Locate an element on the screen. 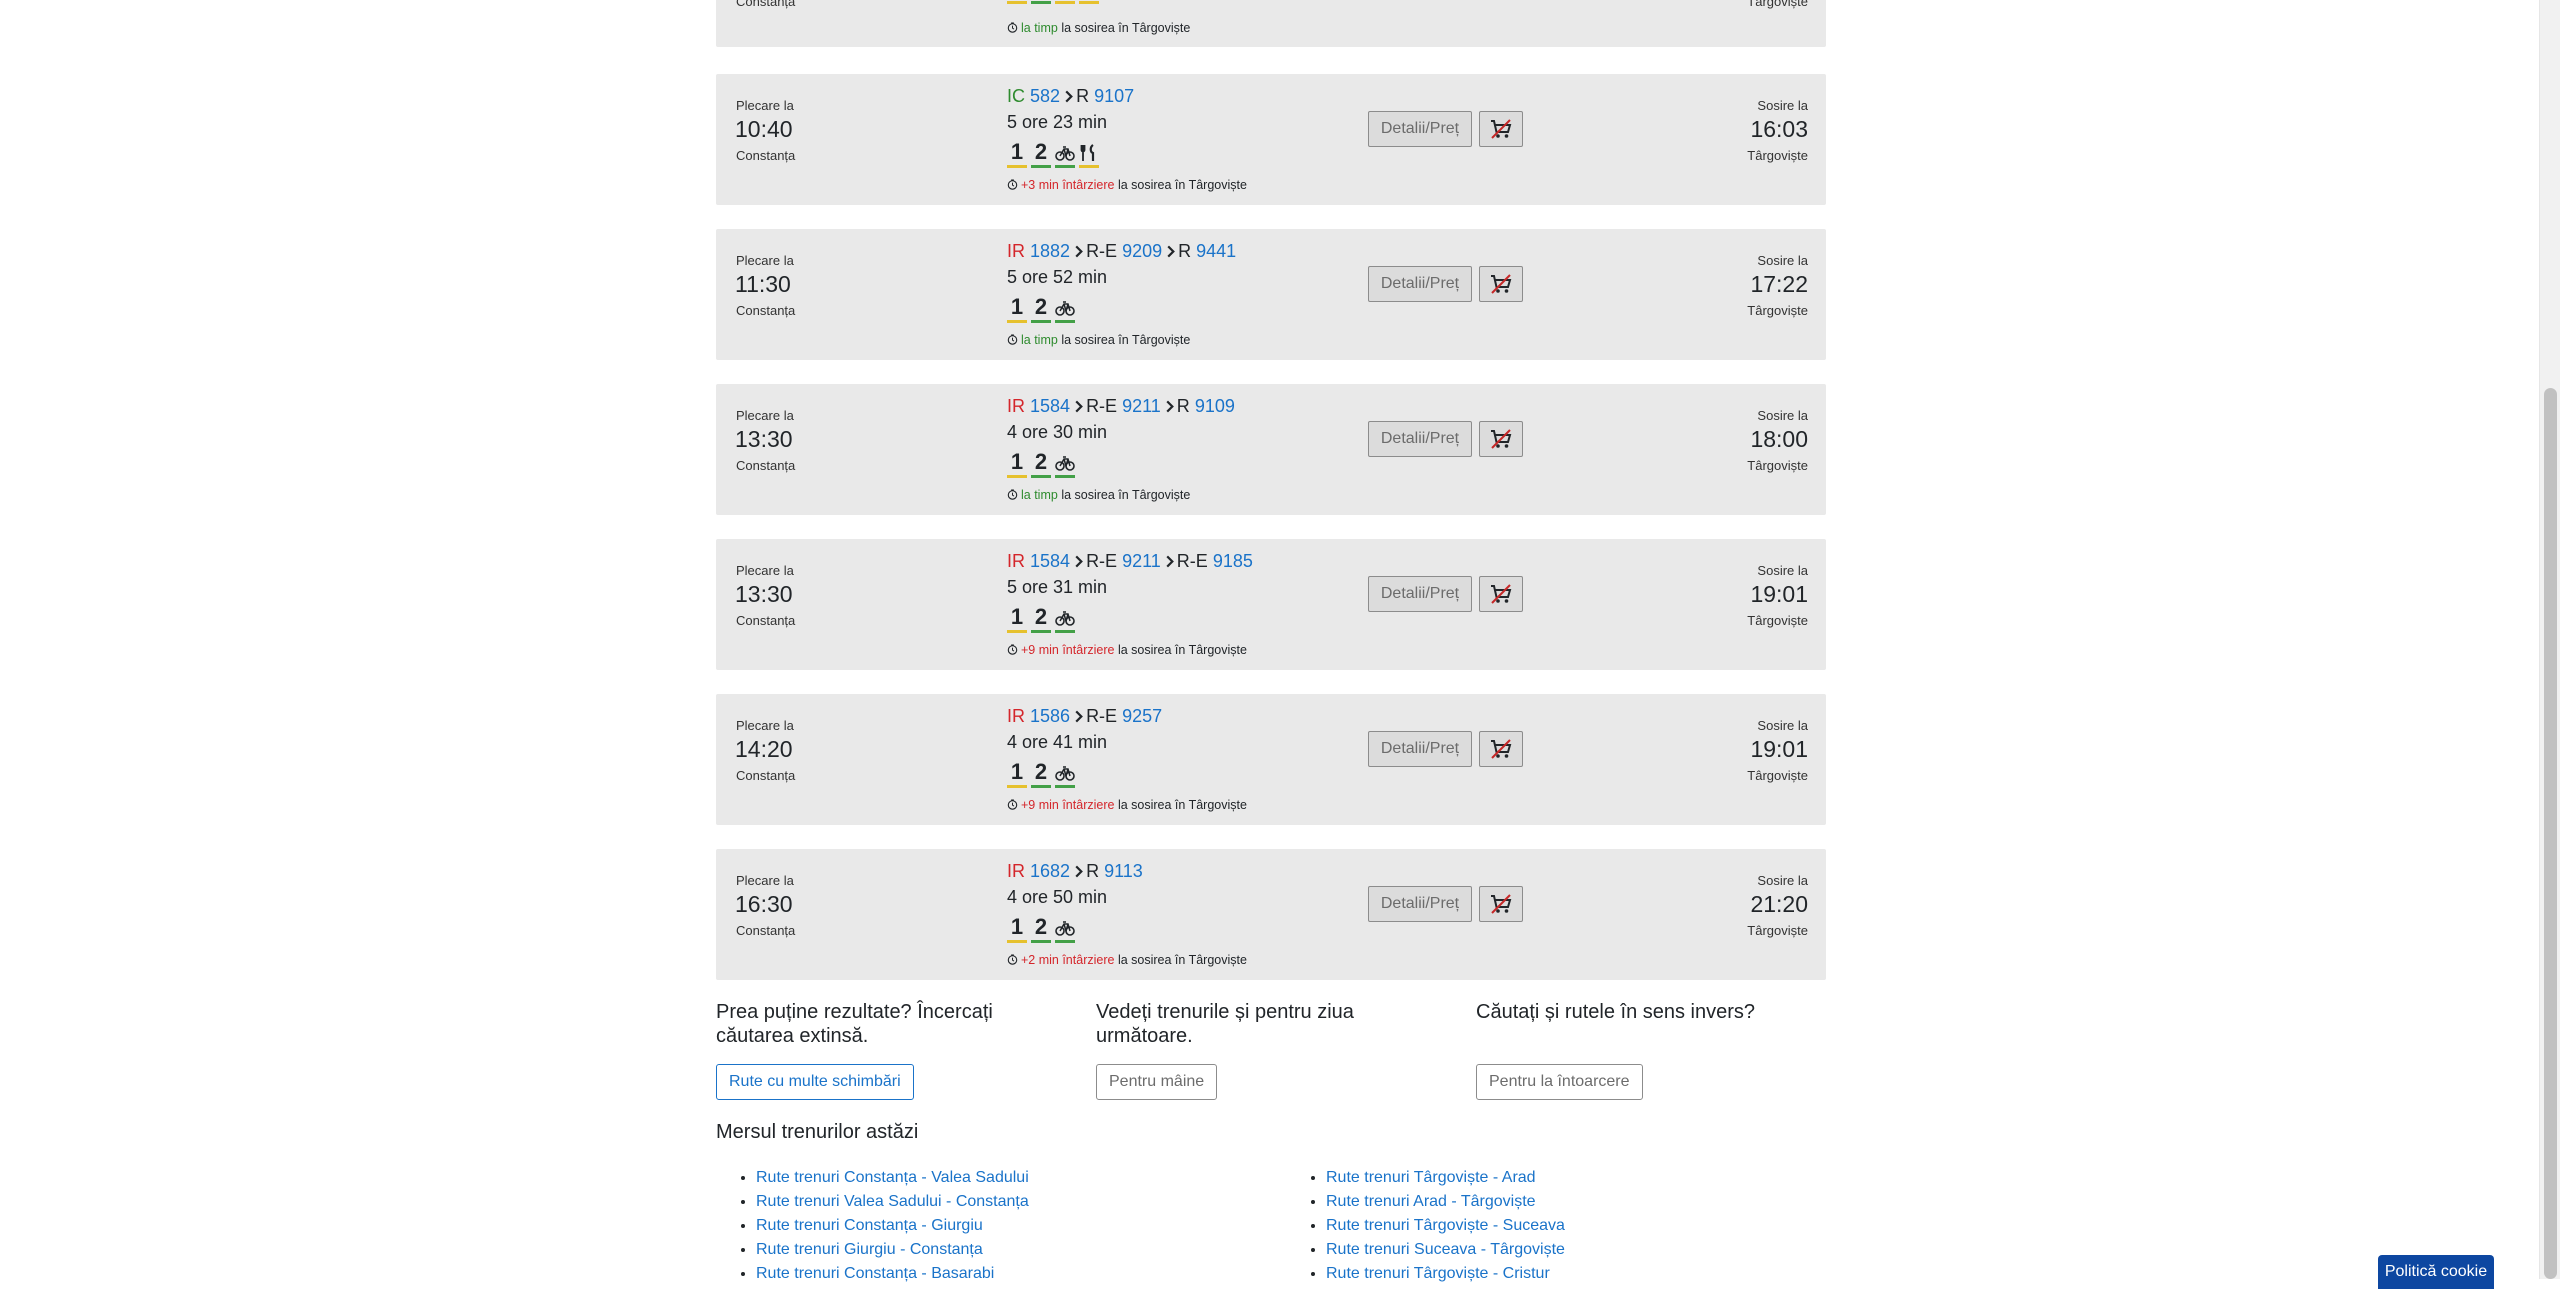  train-link: R 9109 is located at coordinates (1206, 406).